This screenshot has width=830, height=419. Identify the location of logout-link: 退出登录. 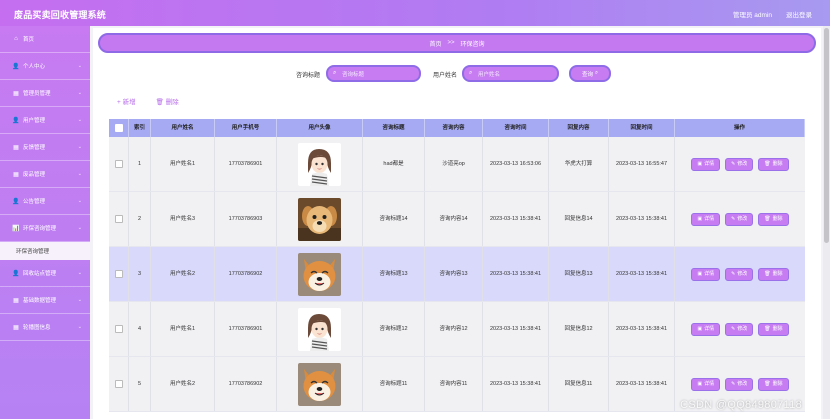
(799, 14).